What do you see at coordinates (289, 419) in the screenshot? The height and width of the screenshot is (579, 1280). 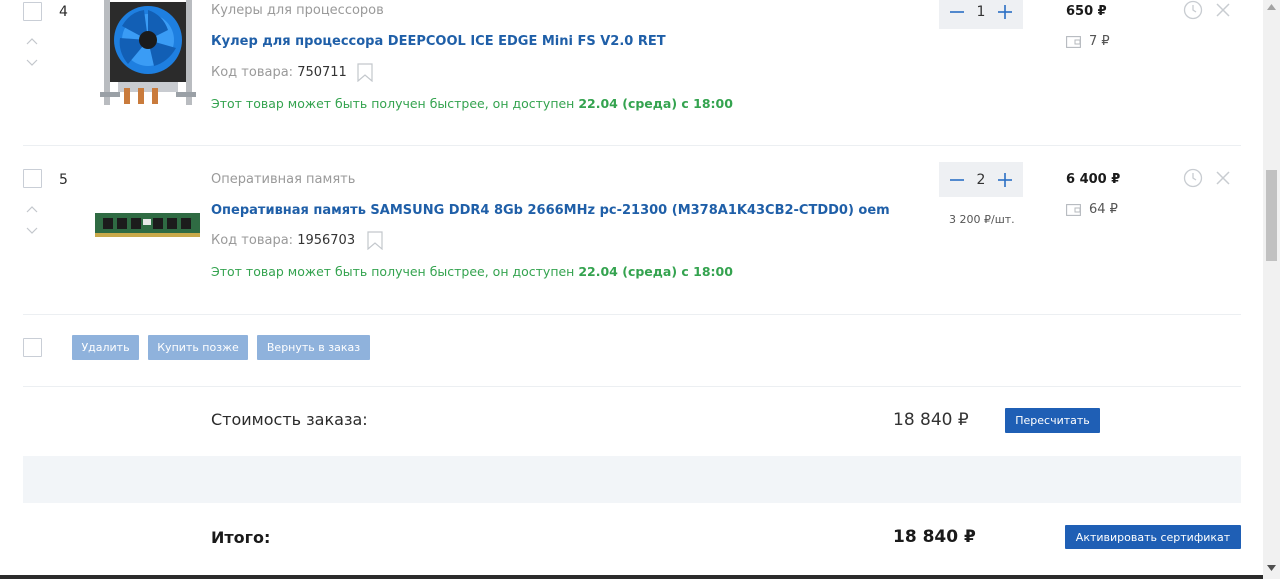 I see `order-cost-label: Стоимость заказа:` at bounding box center [289, 419].